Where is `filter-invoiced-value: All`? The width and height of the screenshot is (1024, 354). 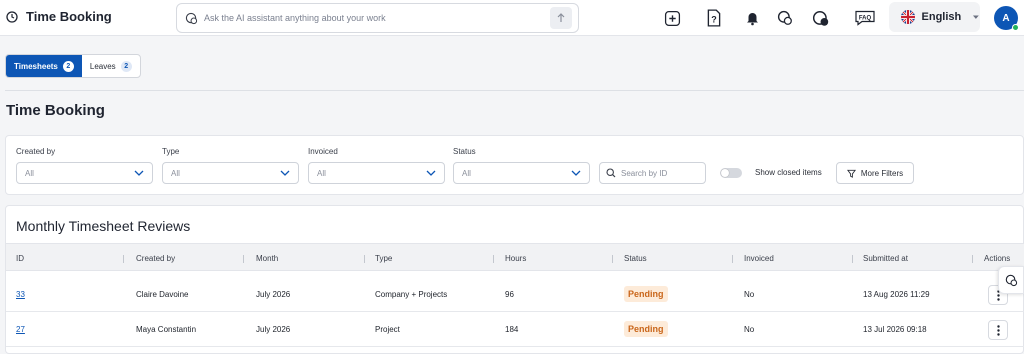
filter-invoiced-value: All is located at coordinates (321, 173).